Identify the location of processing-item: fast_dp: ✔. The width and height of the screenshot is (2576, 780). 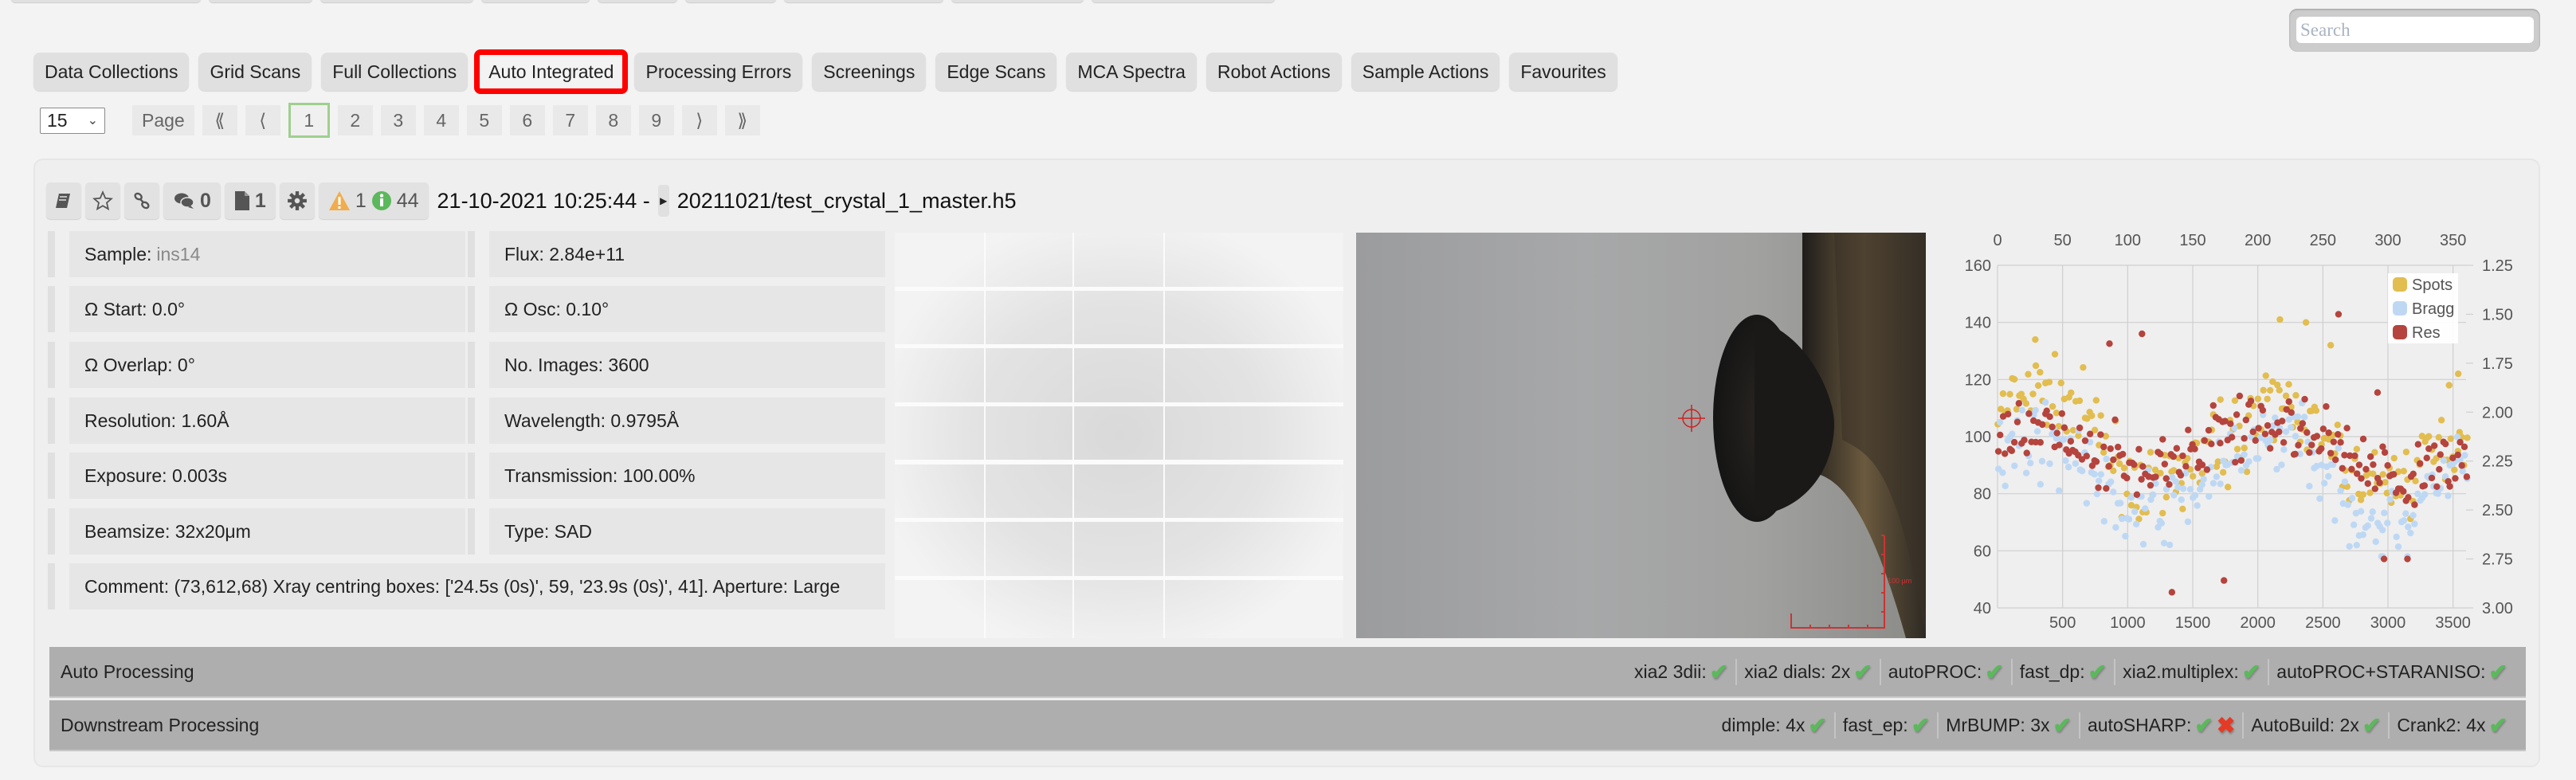
(2062, 671).